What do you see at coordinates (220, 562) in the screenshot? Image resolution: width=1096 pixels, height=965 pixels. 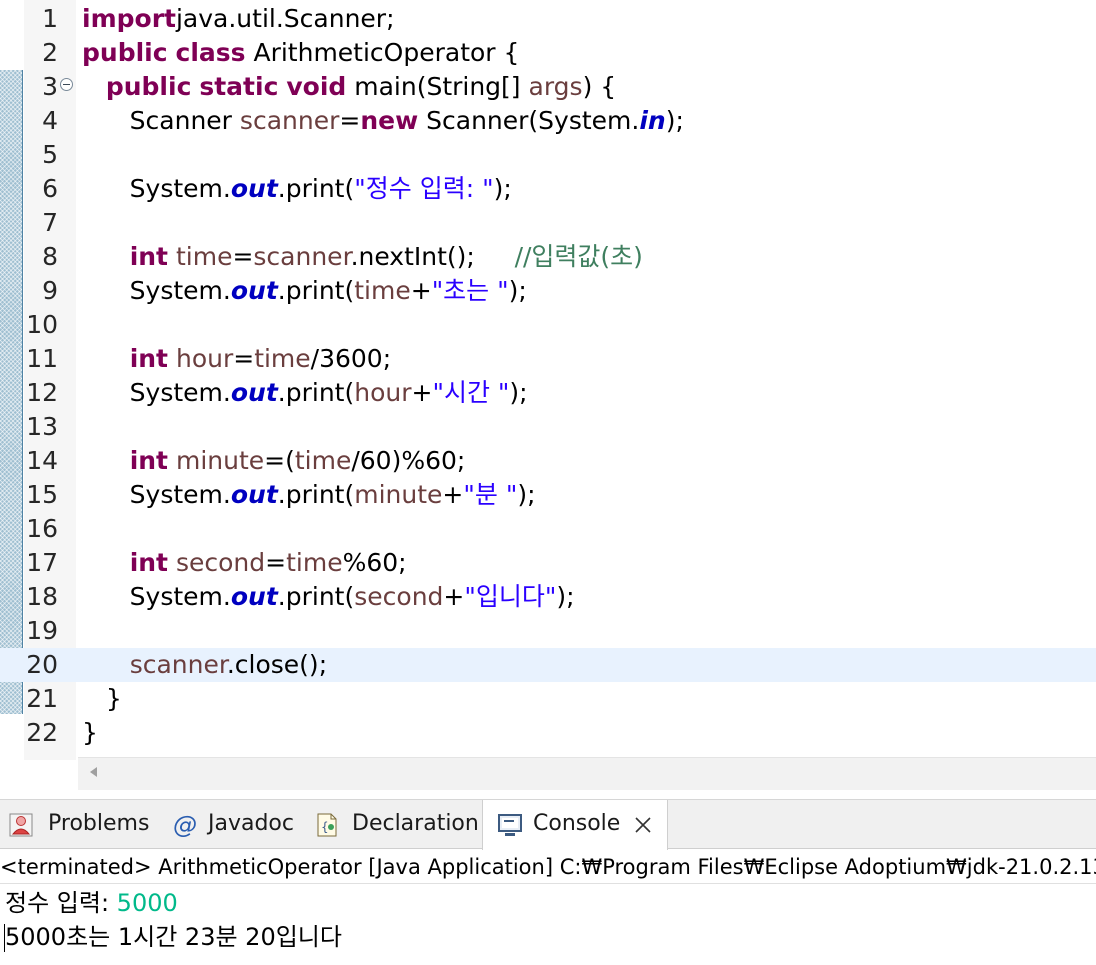 I see `code-token: second` at bounding box center [220, 562].